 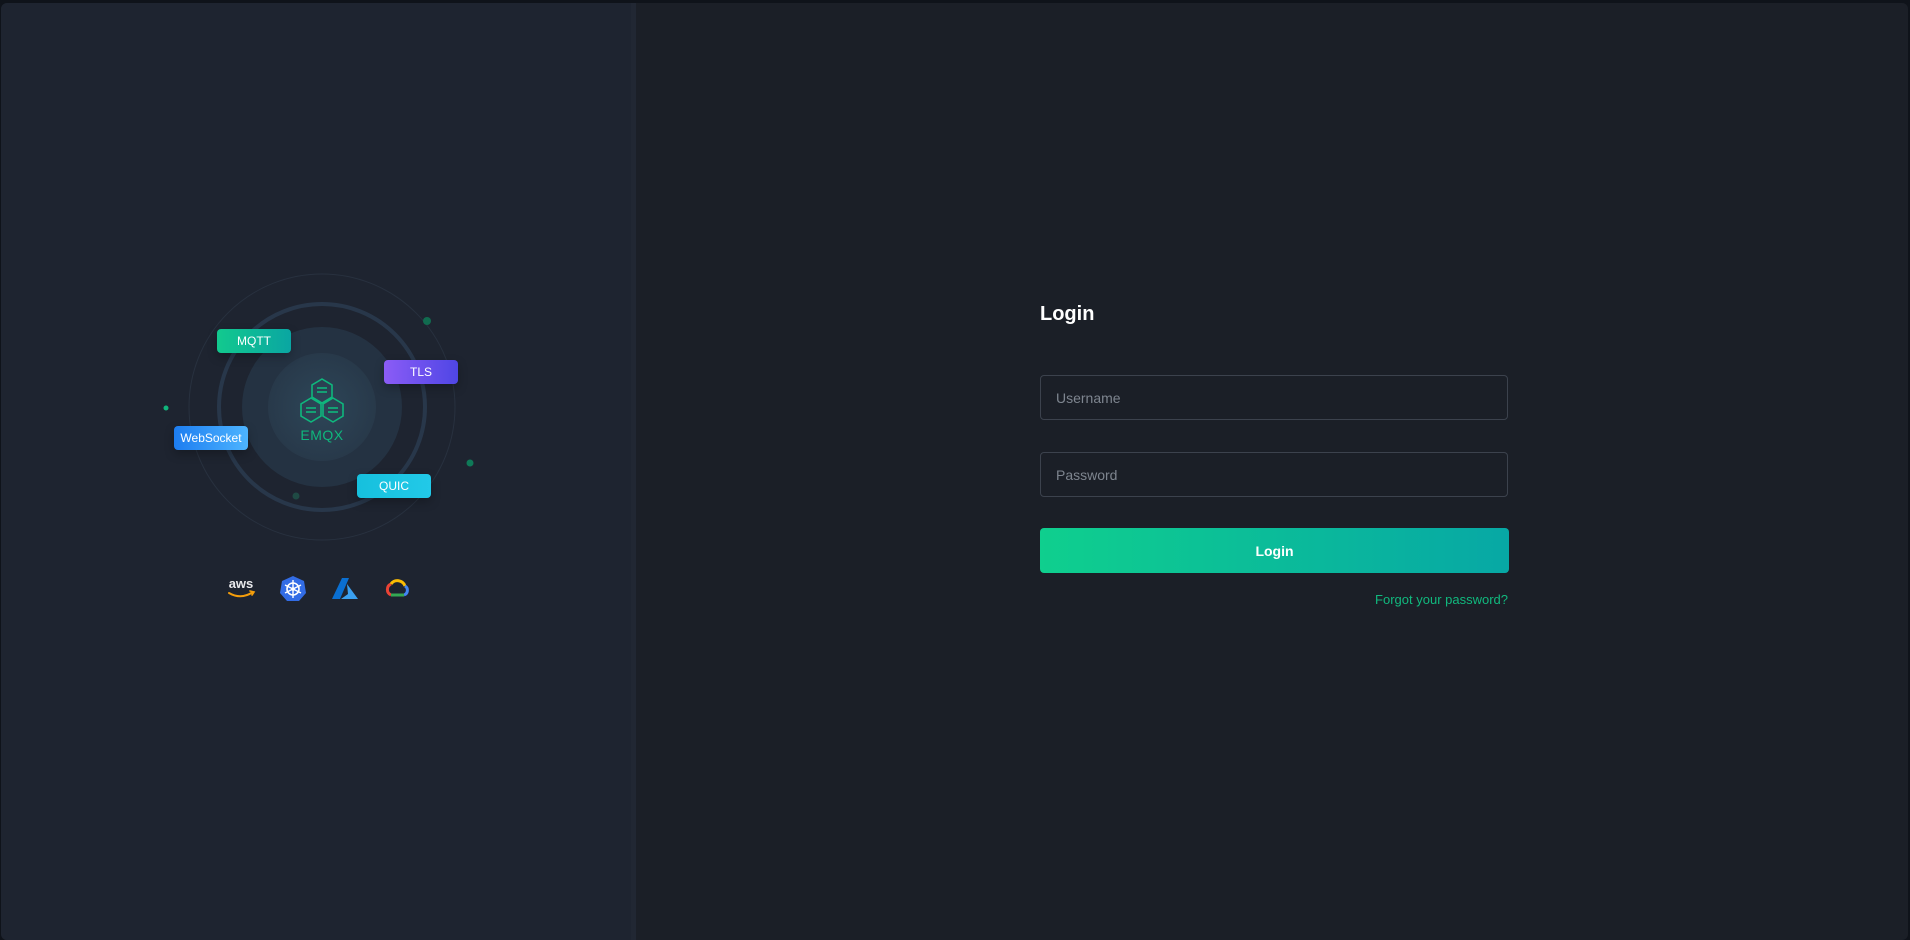 What do you see at coordinates (394, 486) in the screenshot?
I see `quic-tag: QUIC` at bounding box center [394, 486].